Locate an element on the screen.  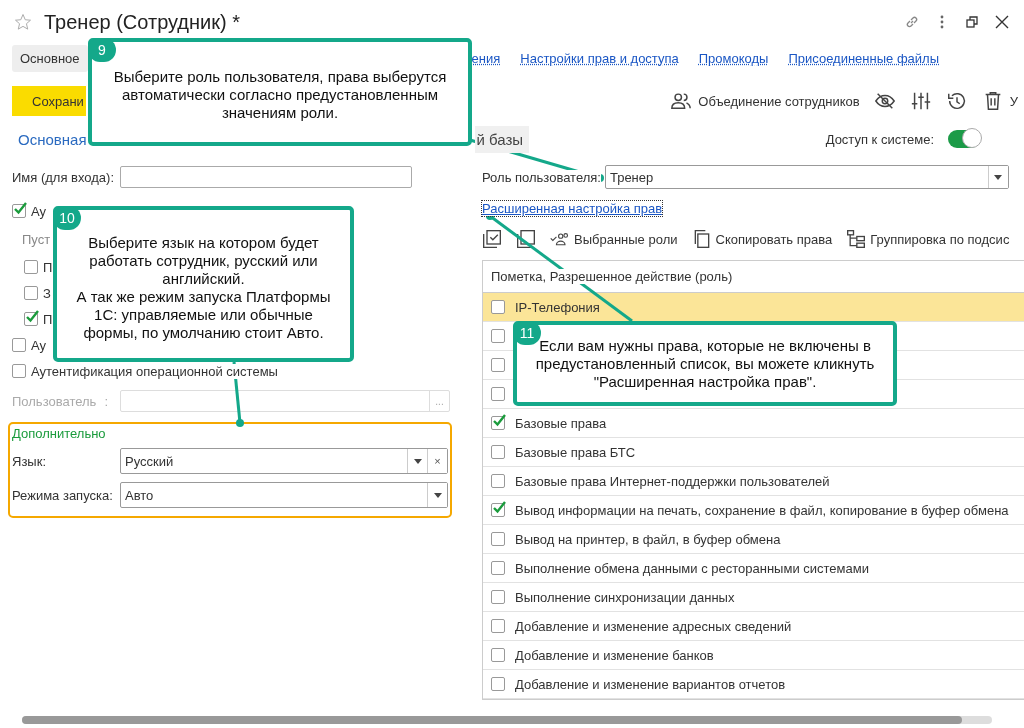
close-icon is located at coordinates (1002, 22).